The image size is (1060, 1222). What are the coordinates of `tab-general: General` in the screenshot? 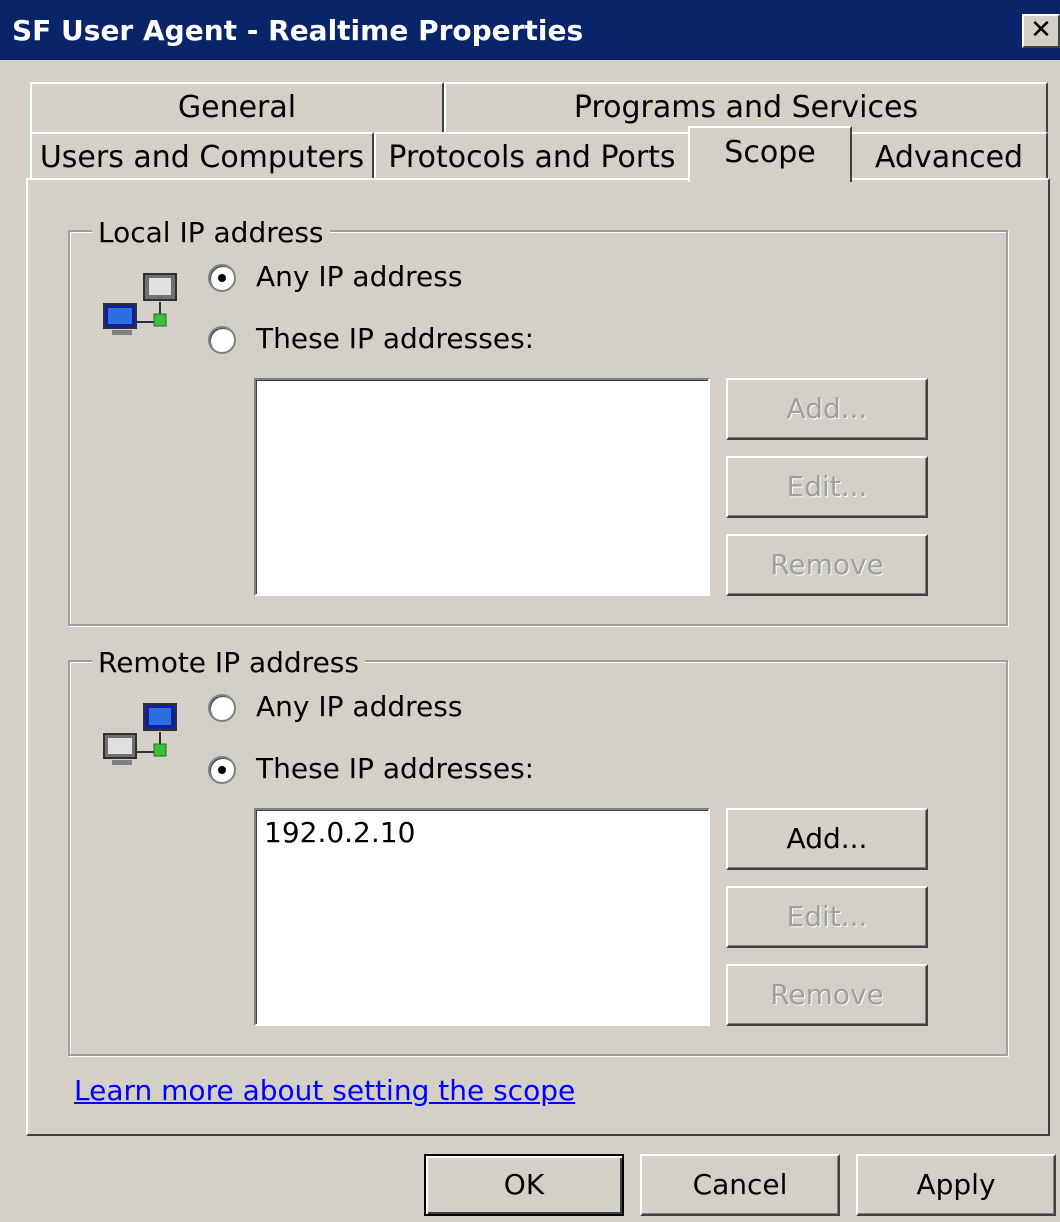 It's located at (237, 107).